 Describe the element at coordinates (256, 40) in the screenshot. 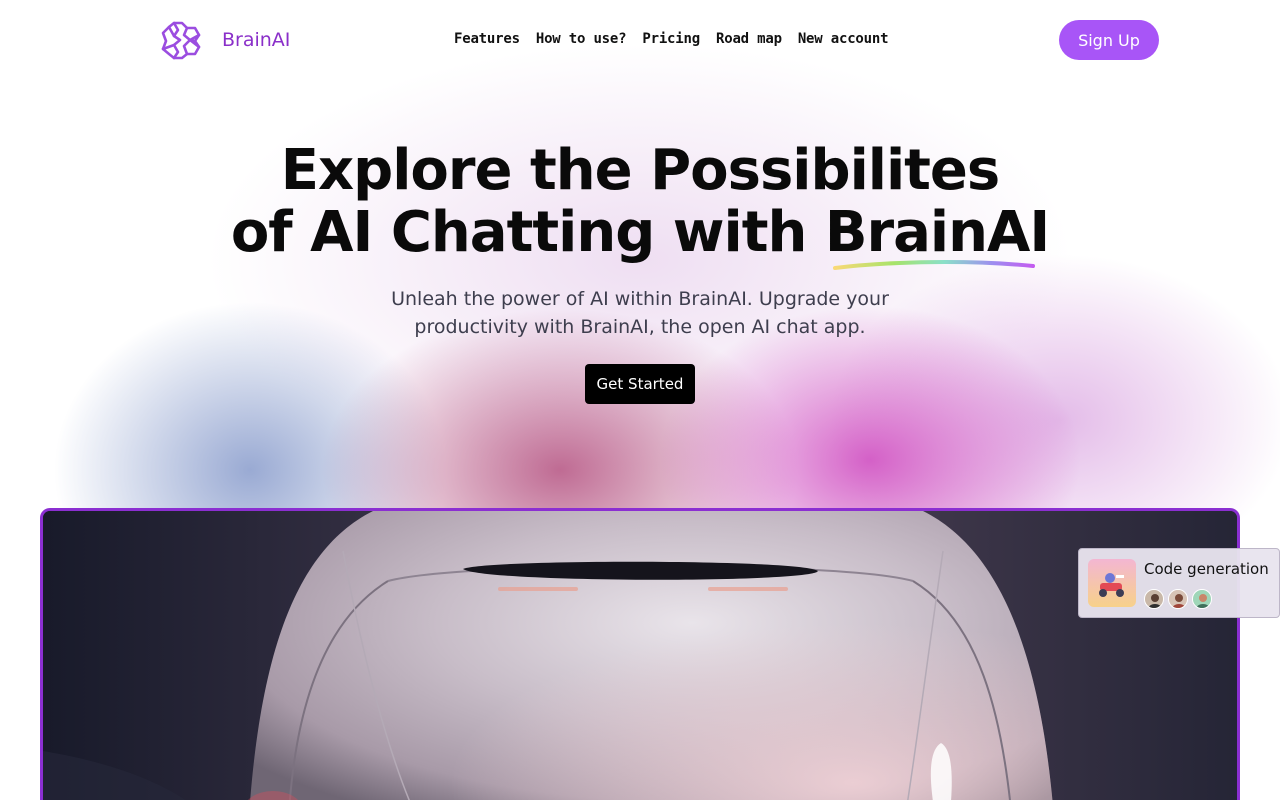

I see `brand-name: BrainAI` at that location.